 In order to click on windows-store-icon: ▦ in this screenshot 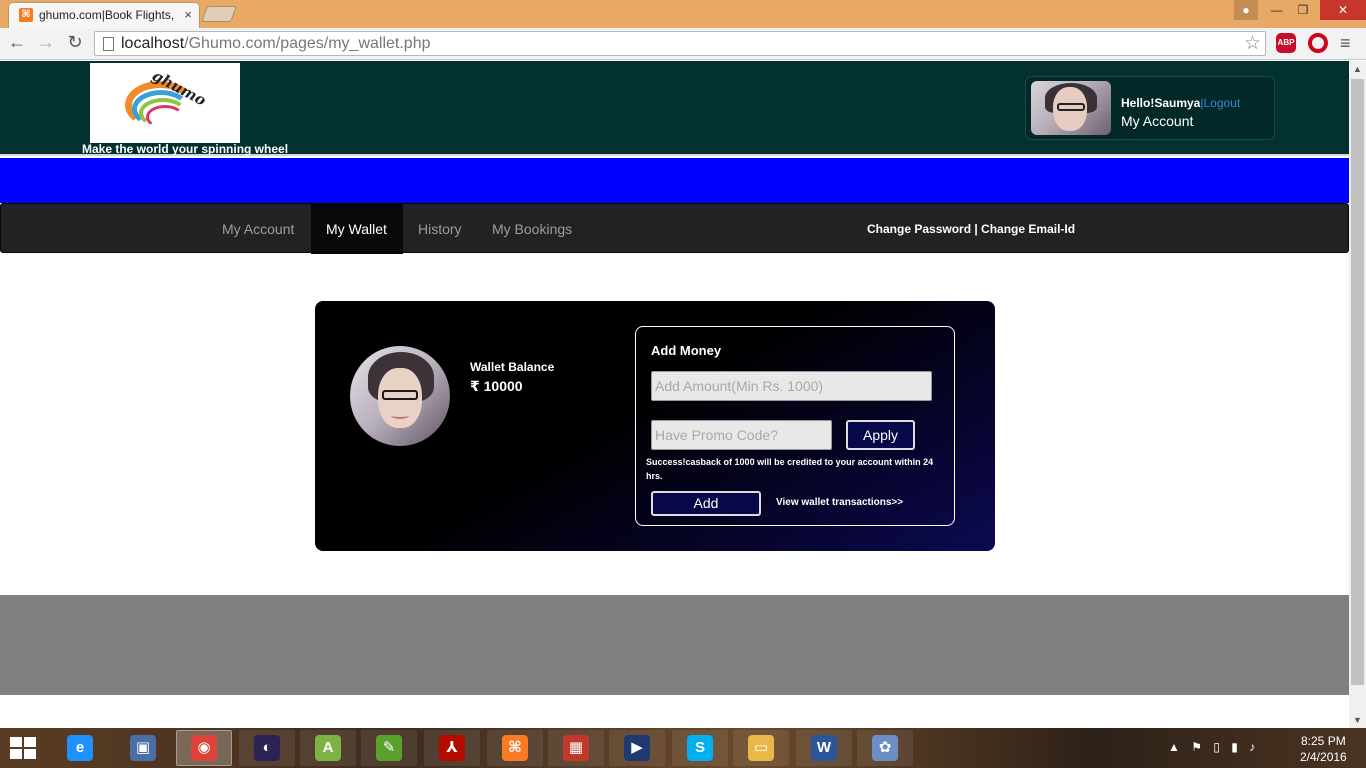, I will do `click(576, 748)`.